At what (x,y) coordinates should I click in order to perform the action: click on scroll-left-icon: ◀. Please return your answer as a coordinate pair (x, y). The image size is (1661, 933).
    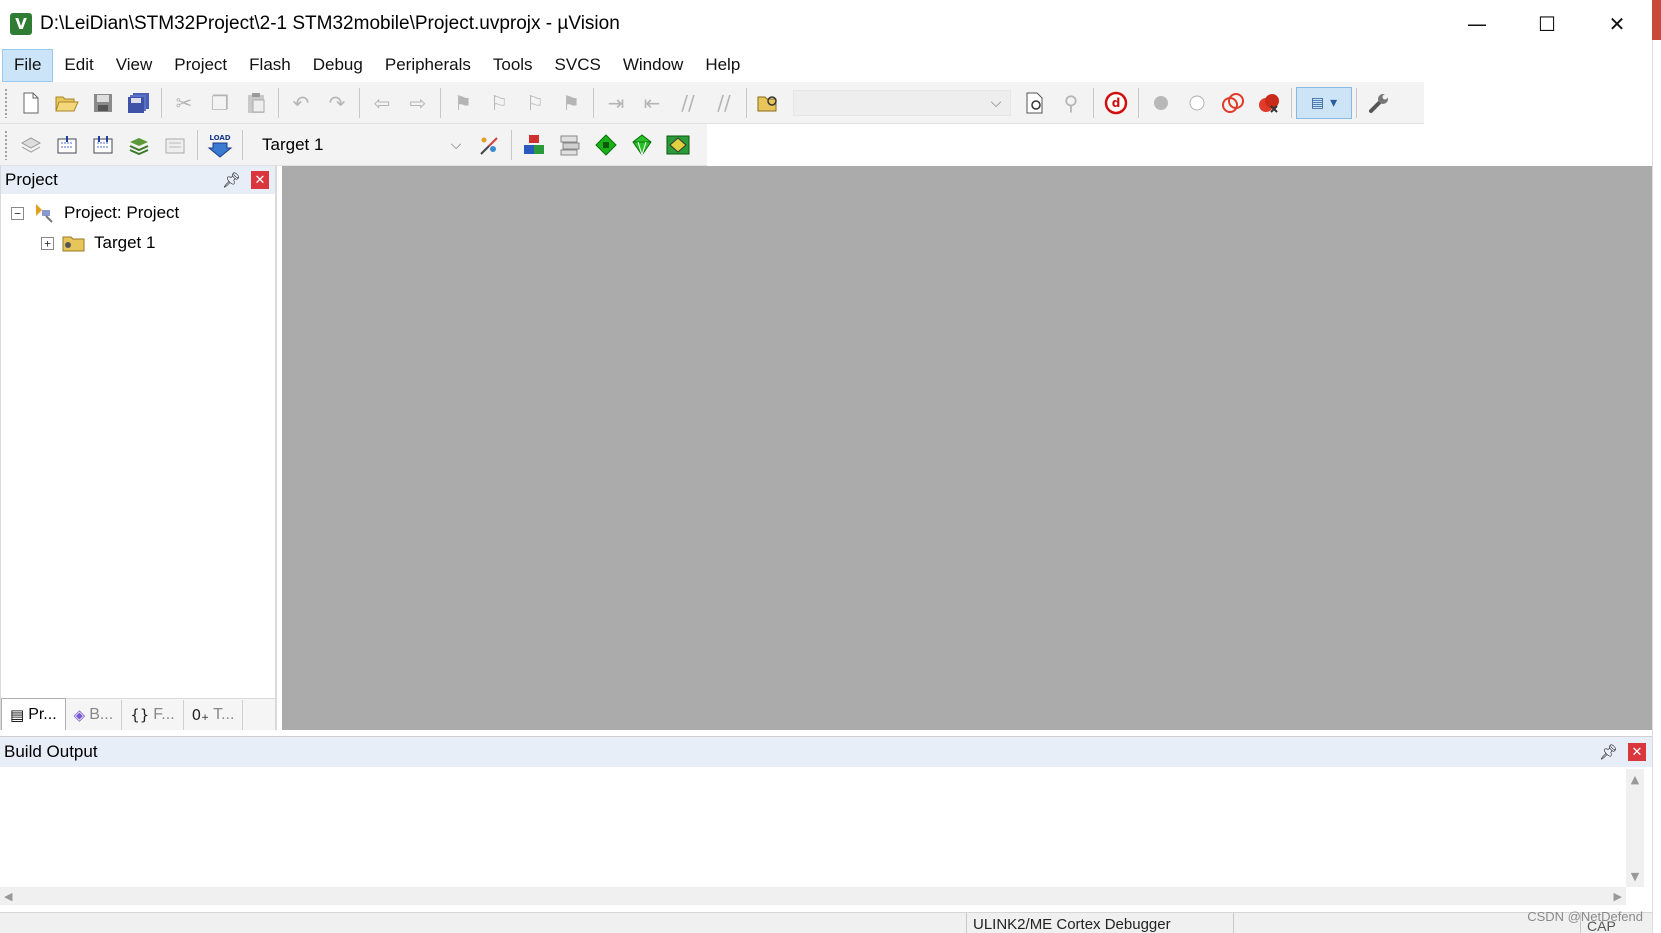
    Looking at the image, I should click on (8, 896).